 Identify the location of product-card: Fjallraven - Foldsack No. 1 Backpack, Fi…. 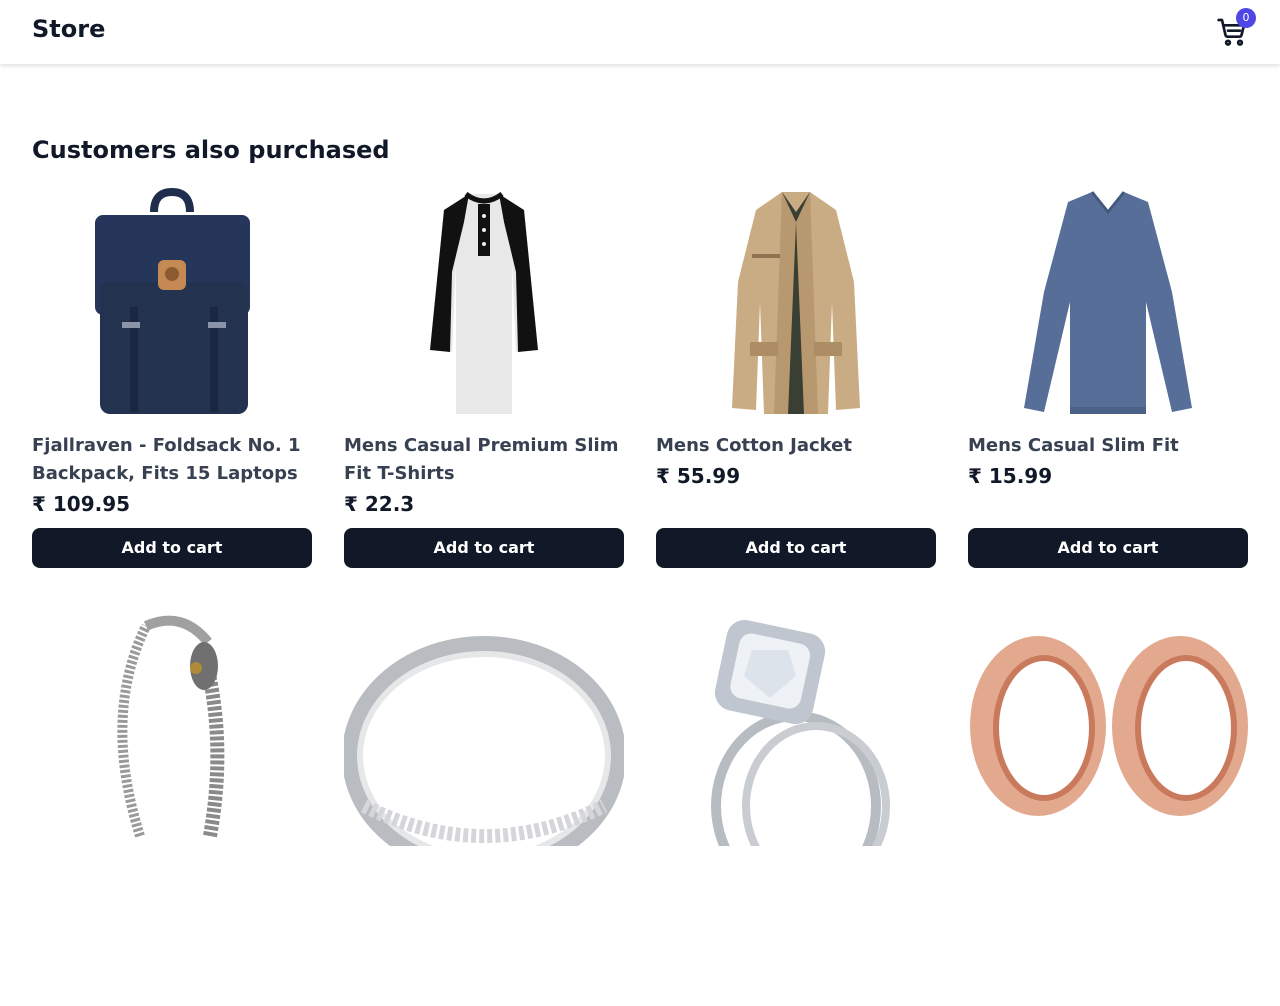
(172, 382).